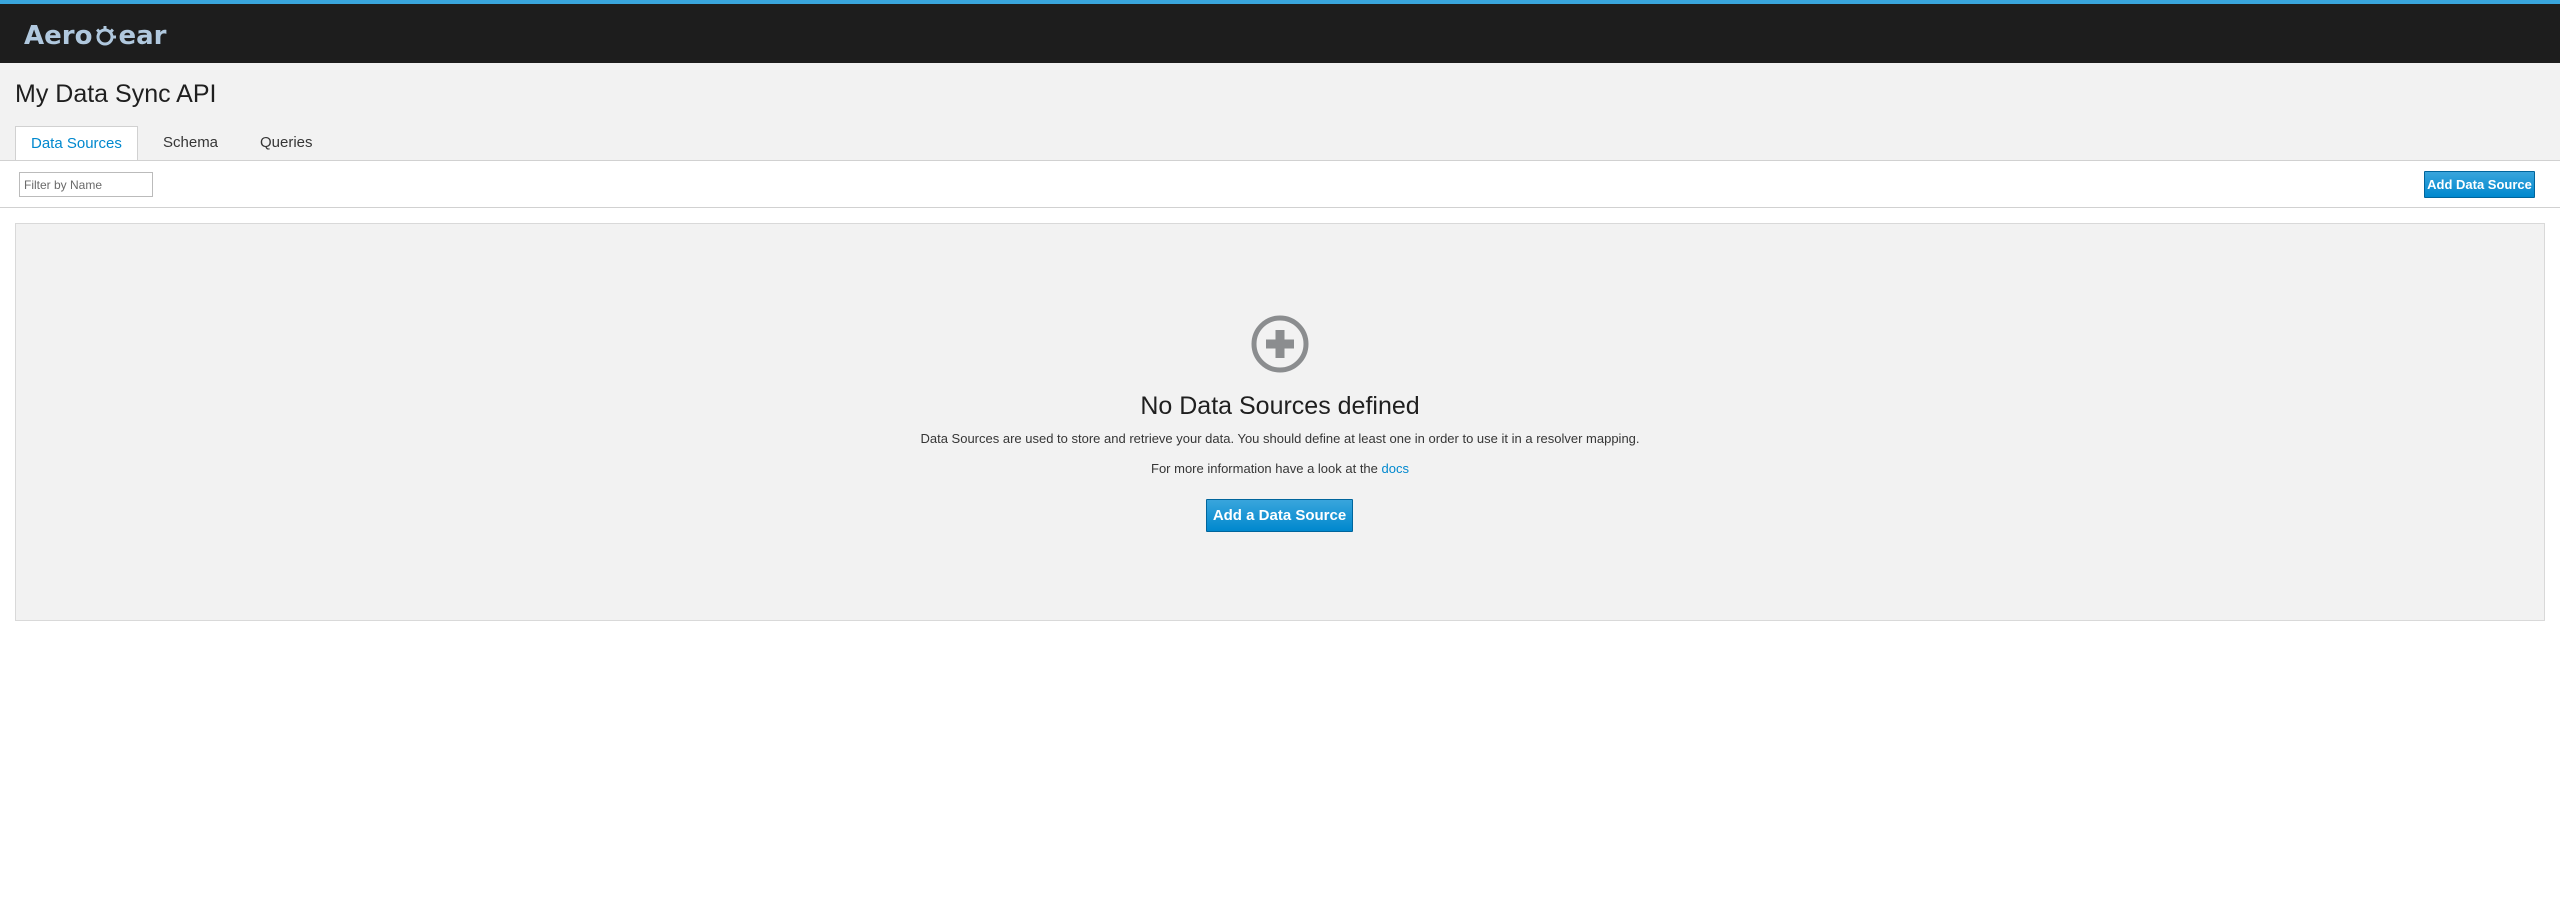 Image resolution: width=2560 pixels, height=897 pixels. I want to click on more-info-text: For more information have a look at the, so click(1264, 468).